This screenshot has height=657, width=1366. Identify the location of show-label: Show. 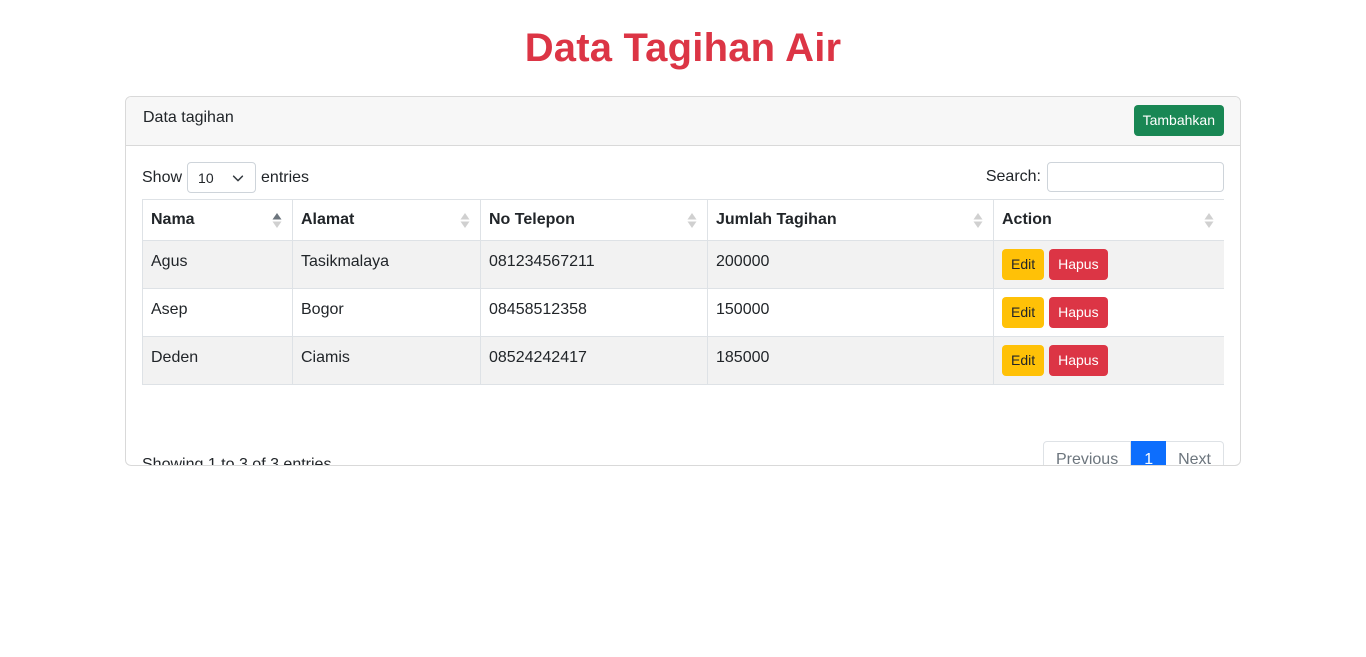
(162, 177).